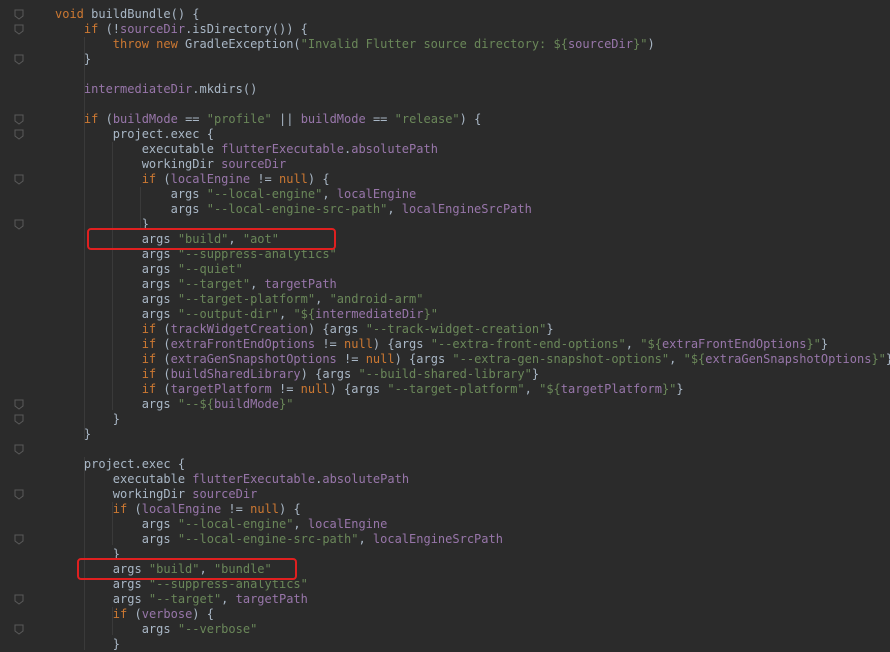  What do you see at coordinates (369, 314) in the screenshot?
I see `code-token-fld: intermediateDir` at bounding box center [369, 314].